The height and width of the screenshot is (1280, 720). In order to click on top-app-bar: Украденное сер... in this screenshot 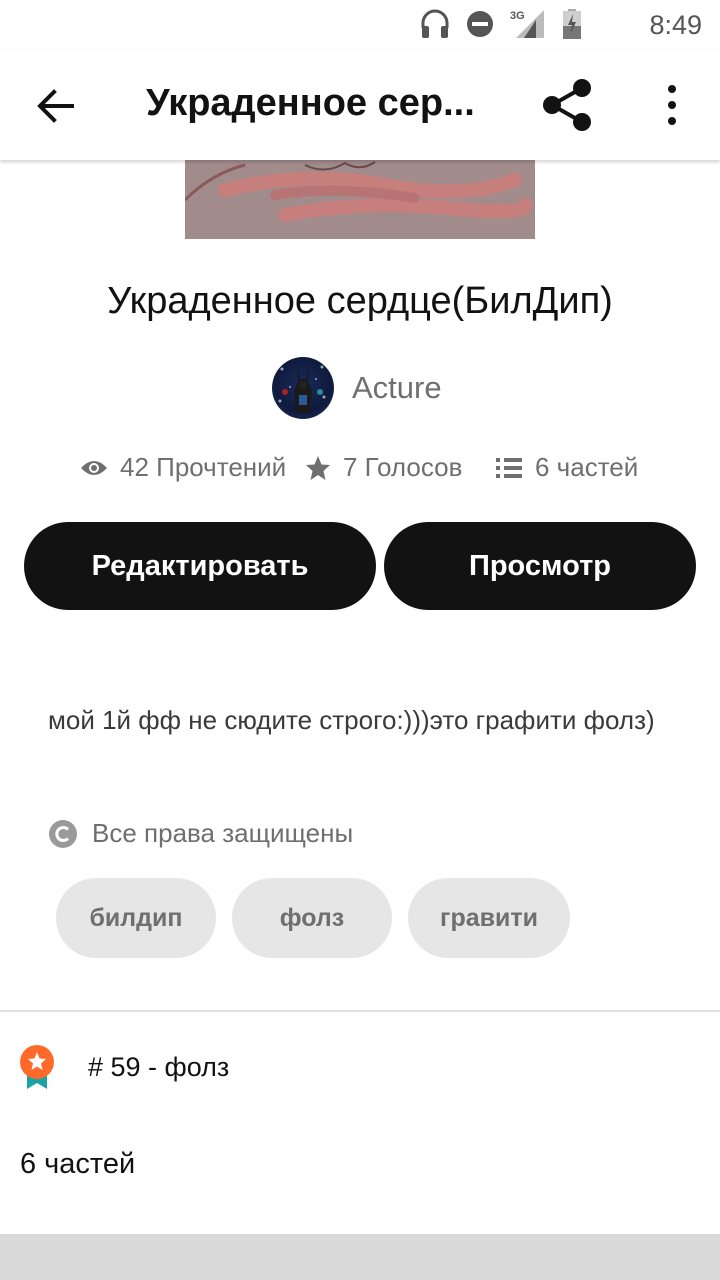, I will do `click(360, 105)`.